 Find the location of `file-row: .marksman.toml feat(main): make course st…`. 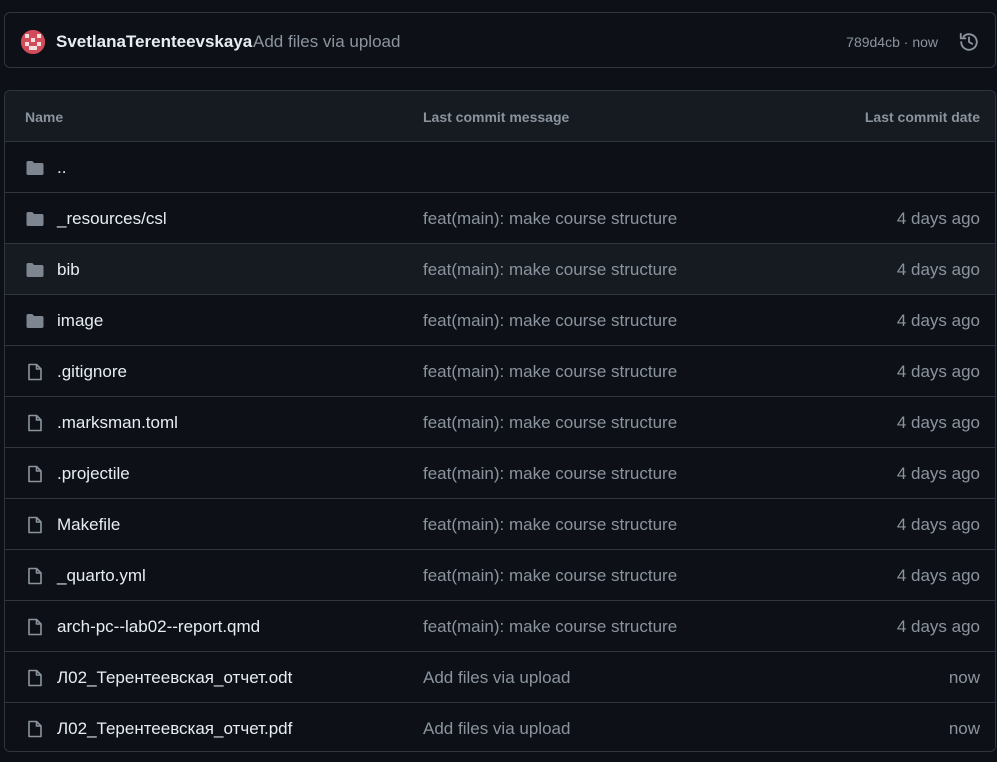

file-row: .marksman.toml feat(main): make course st… is located at coordinates (500, 422).